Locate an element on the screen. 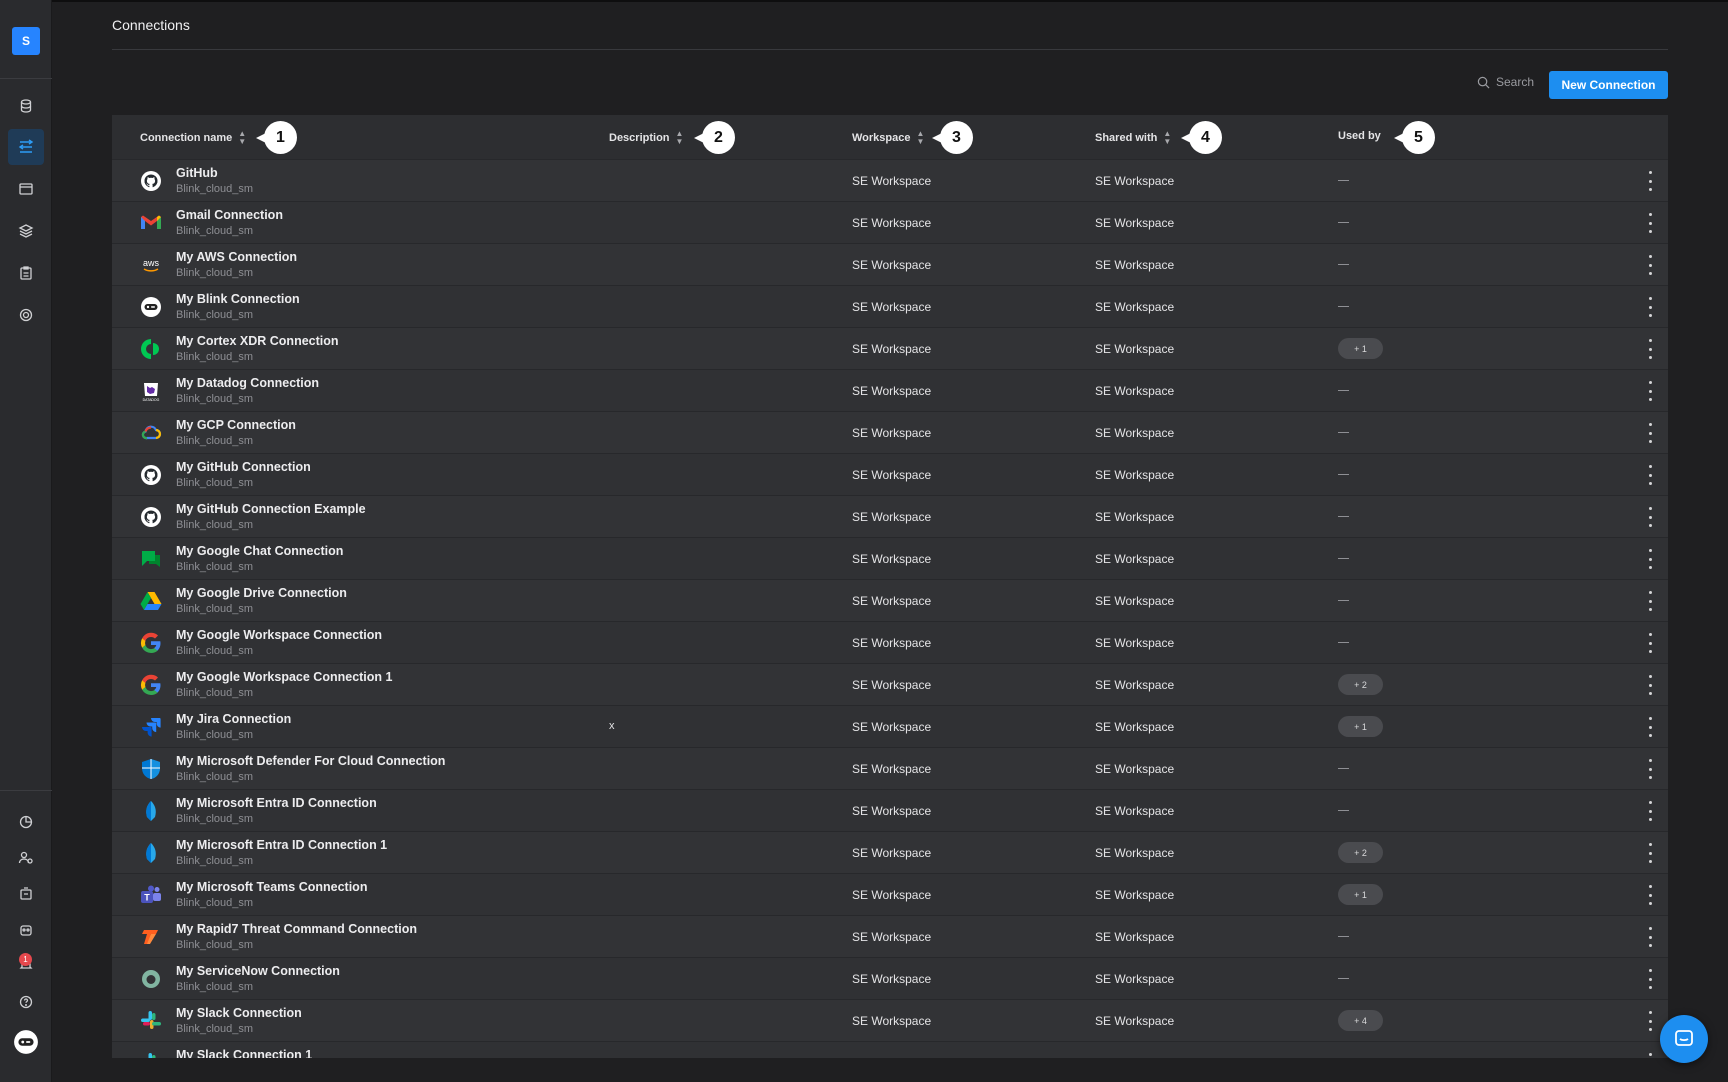  connection-name: My Microsoft Teams Connection is located at coordinates (271, 887).